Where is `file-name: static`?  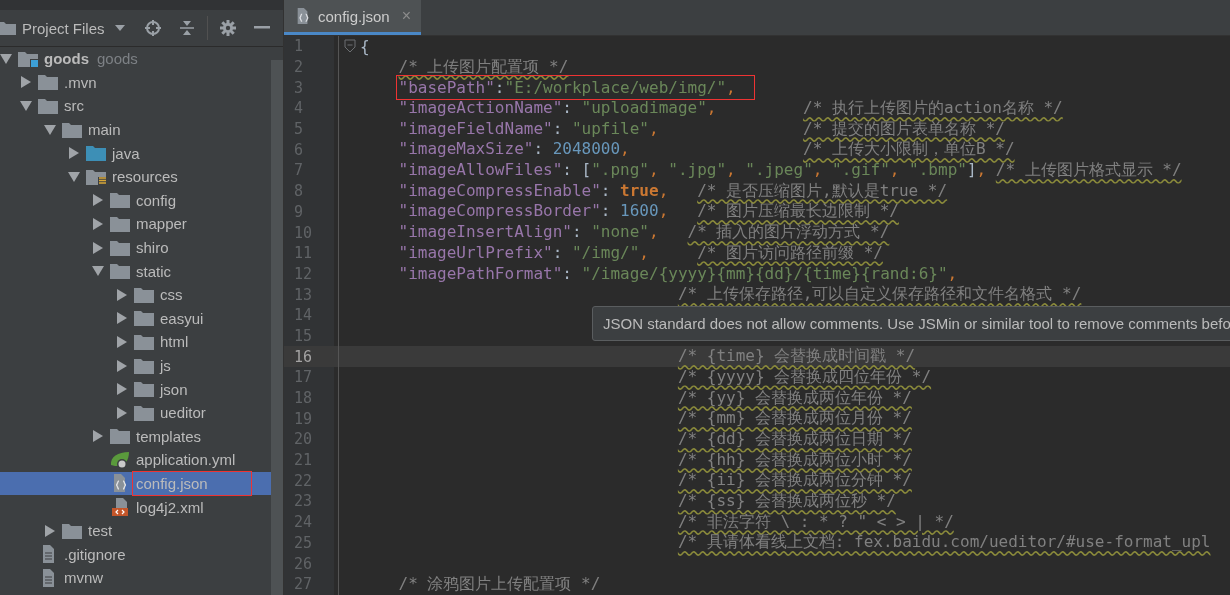 file-name: static is located at coordinates (153, 271).